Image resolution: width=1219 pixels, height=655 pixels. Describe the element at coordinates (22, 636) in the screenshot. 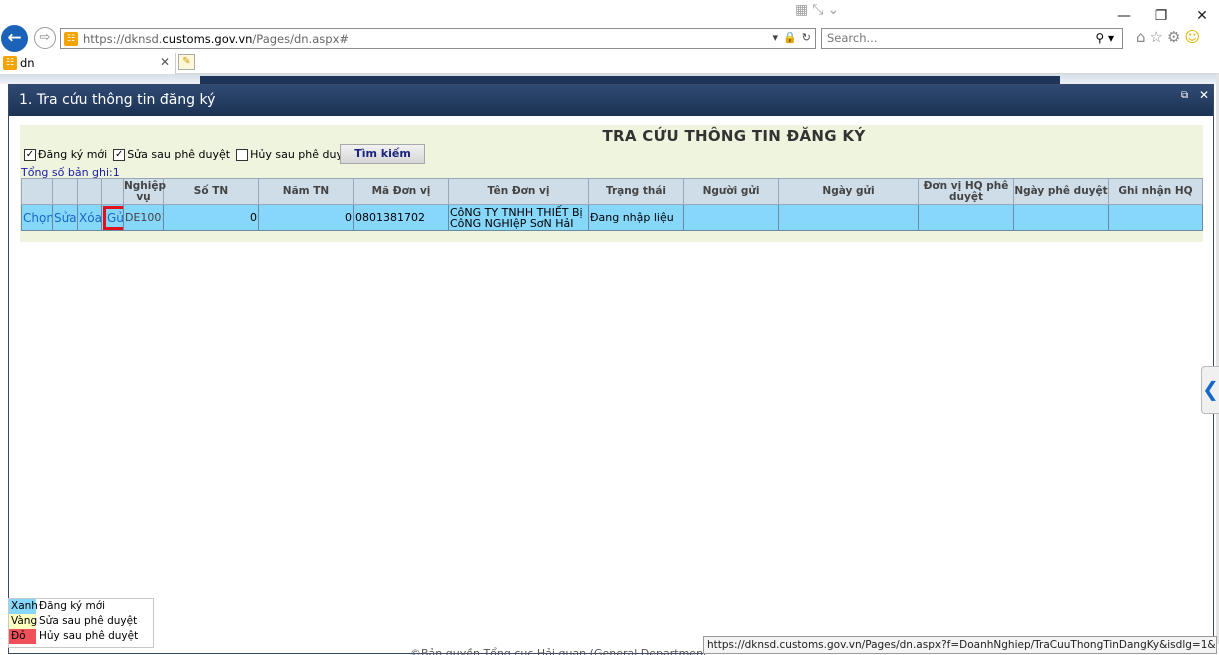

I see `legend-swatch-red: Đỏ` at that location.